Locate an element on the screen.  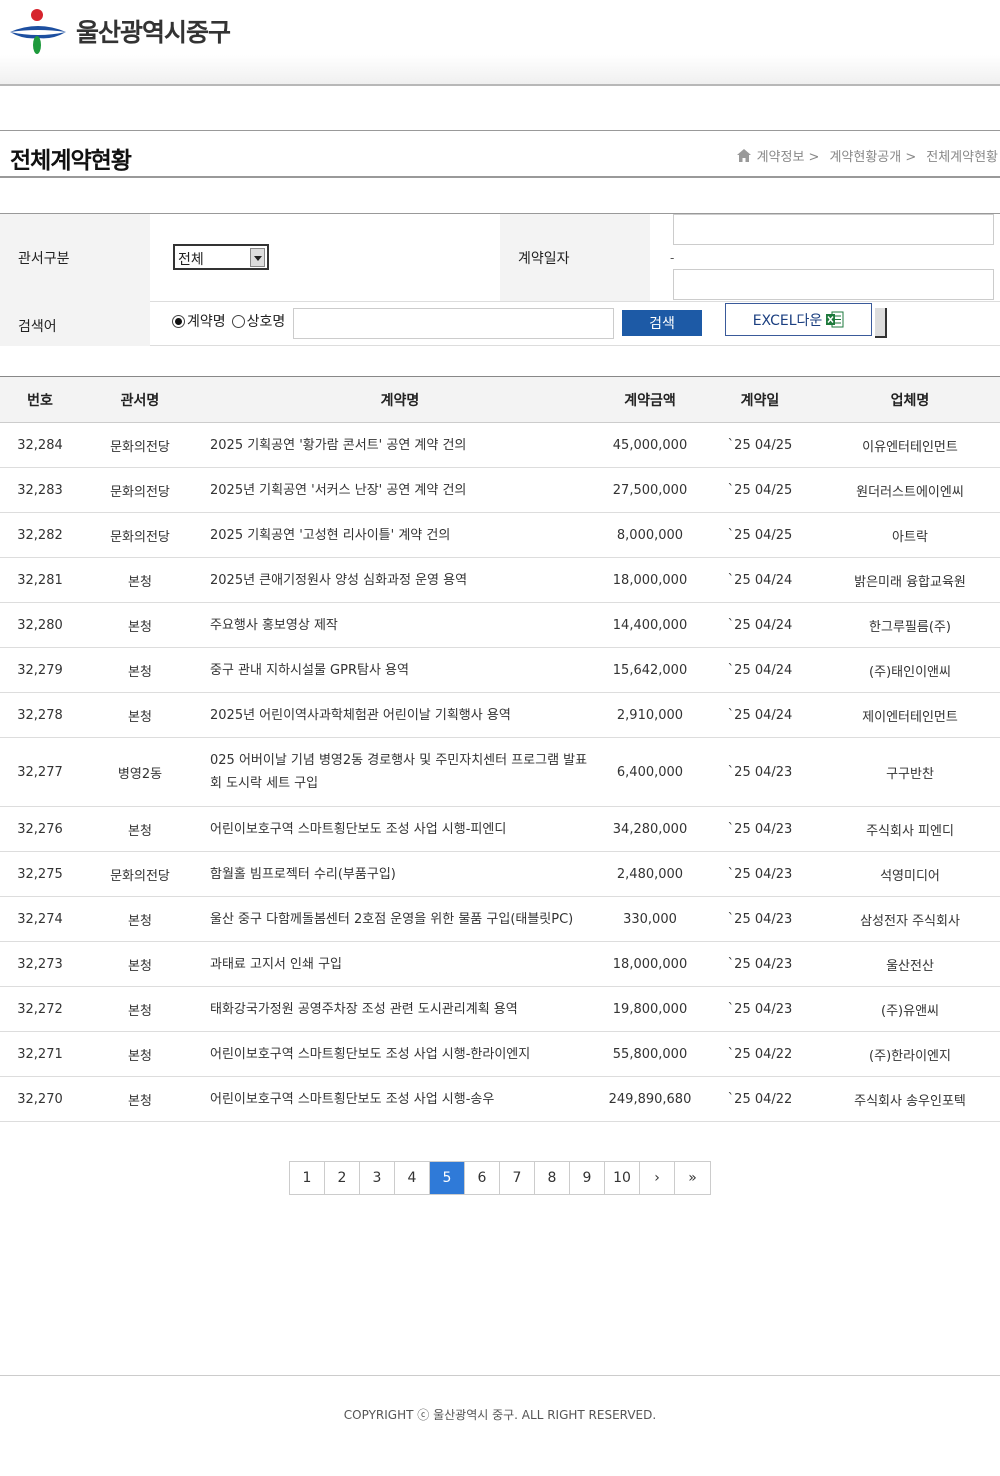
cell-vendor: 울산전산 is located at coordinates (910, 966).